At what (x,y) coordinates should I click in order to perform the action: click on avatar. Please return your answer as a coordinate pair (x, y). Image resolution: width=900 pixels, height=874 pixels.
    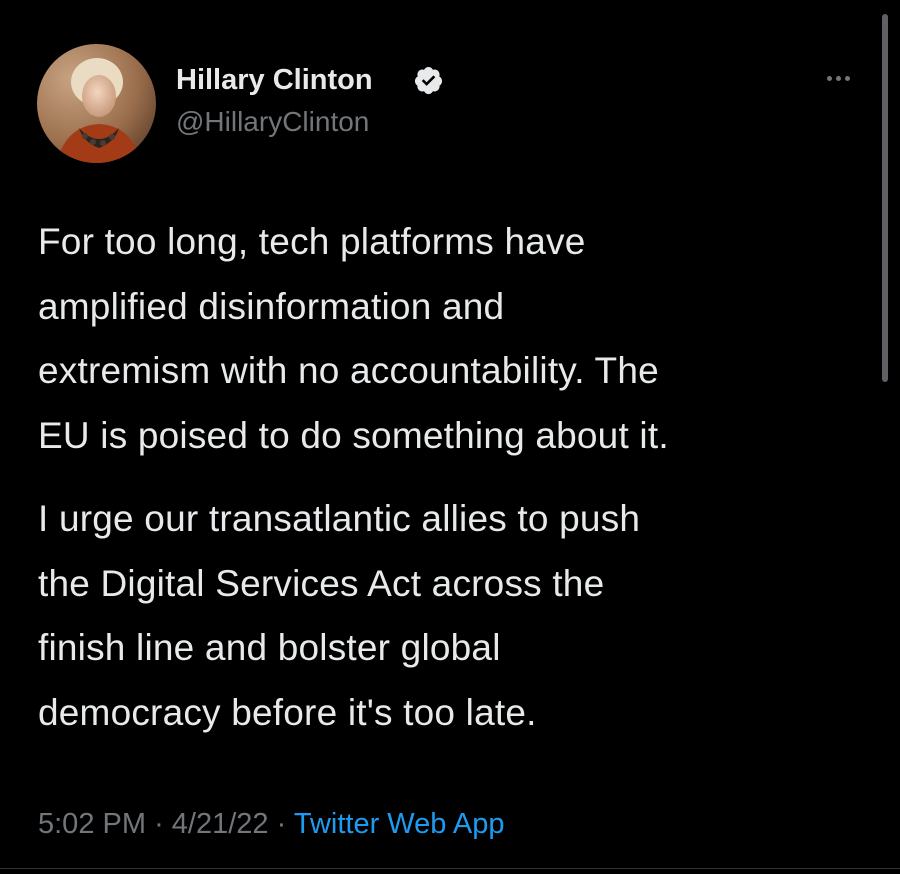
    Looking at the image, I should click on (96, 103).